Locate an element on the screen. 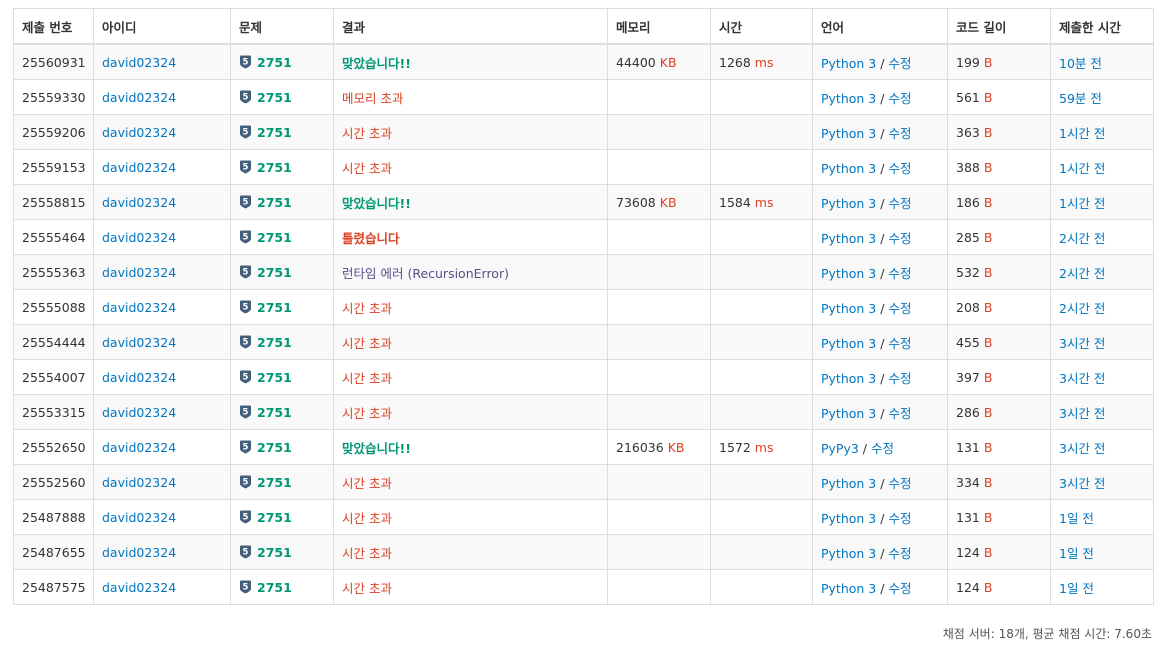  user-cell: david02324 is located at coordinates (162, 272).